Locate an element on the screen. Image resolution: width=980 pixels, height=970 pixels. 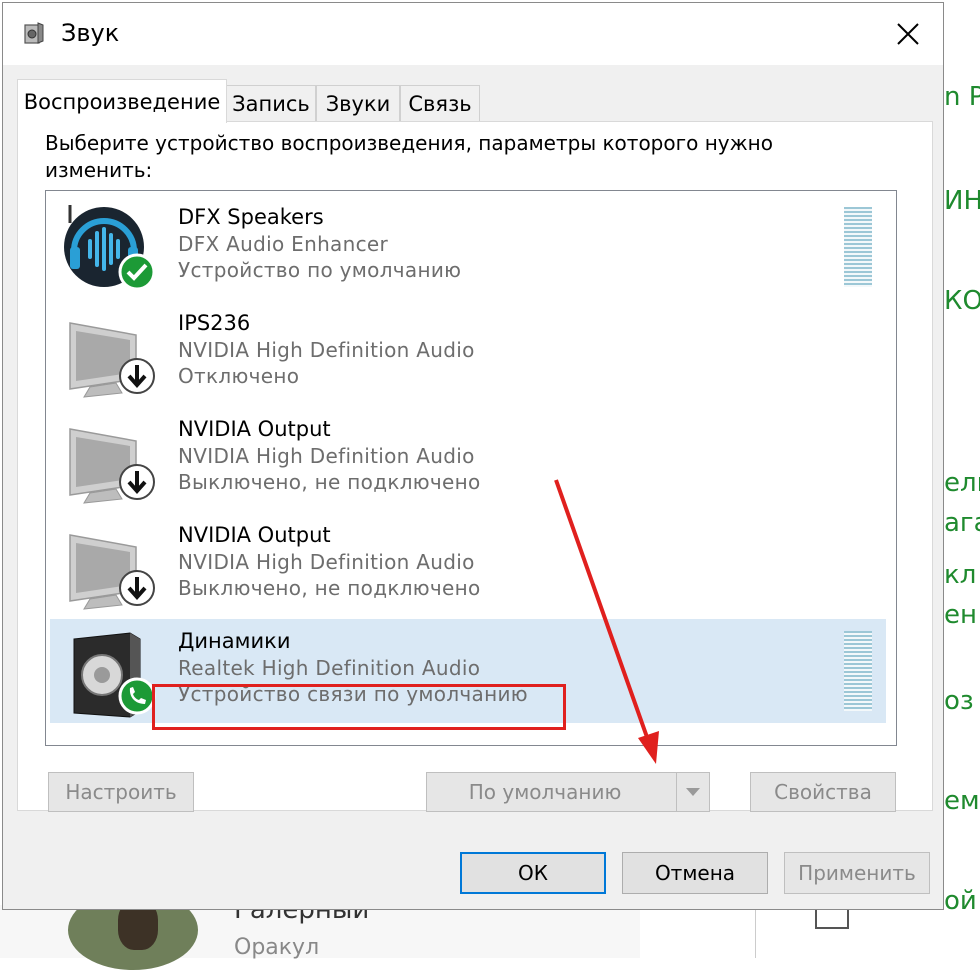
phone-icon is located at coordinates (137, 696).